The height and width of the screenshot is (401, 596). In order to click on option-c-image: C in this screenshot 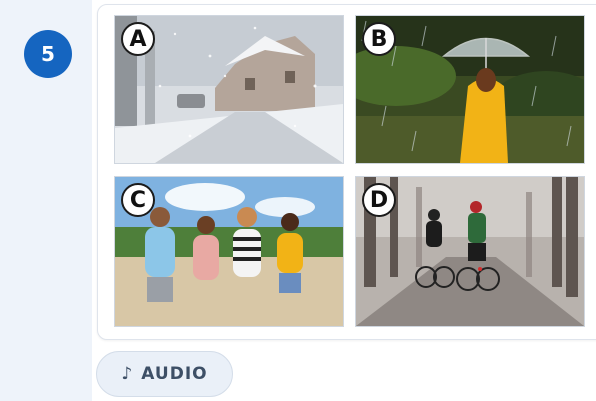, I will do `click(229, 251)`.